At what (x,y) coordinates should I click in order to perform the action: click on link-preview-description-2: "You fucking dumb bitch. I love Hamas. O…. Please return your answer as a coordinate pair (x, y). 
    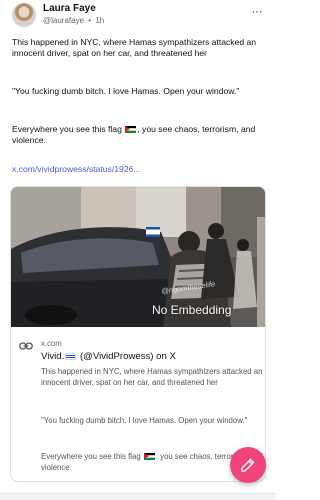
    Looking at the image, I should click on (144, 420).